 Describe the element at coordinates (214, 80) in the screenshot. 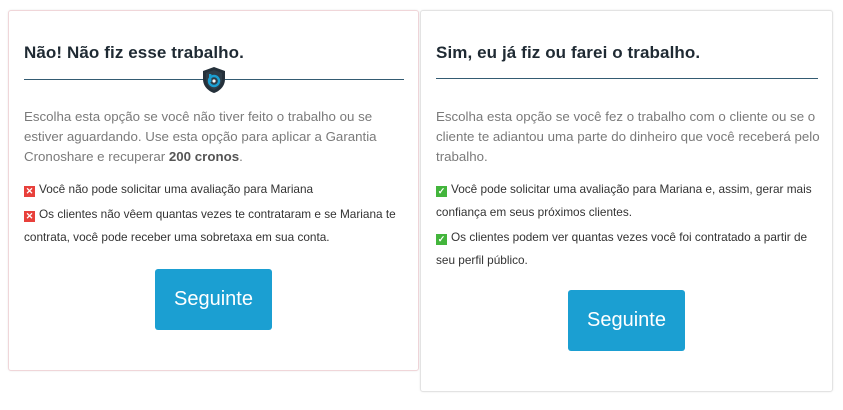

I see `guarantee-shield-icon` at that location.